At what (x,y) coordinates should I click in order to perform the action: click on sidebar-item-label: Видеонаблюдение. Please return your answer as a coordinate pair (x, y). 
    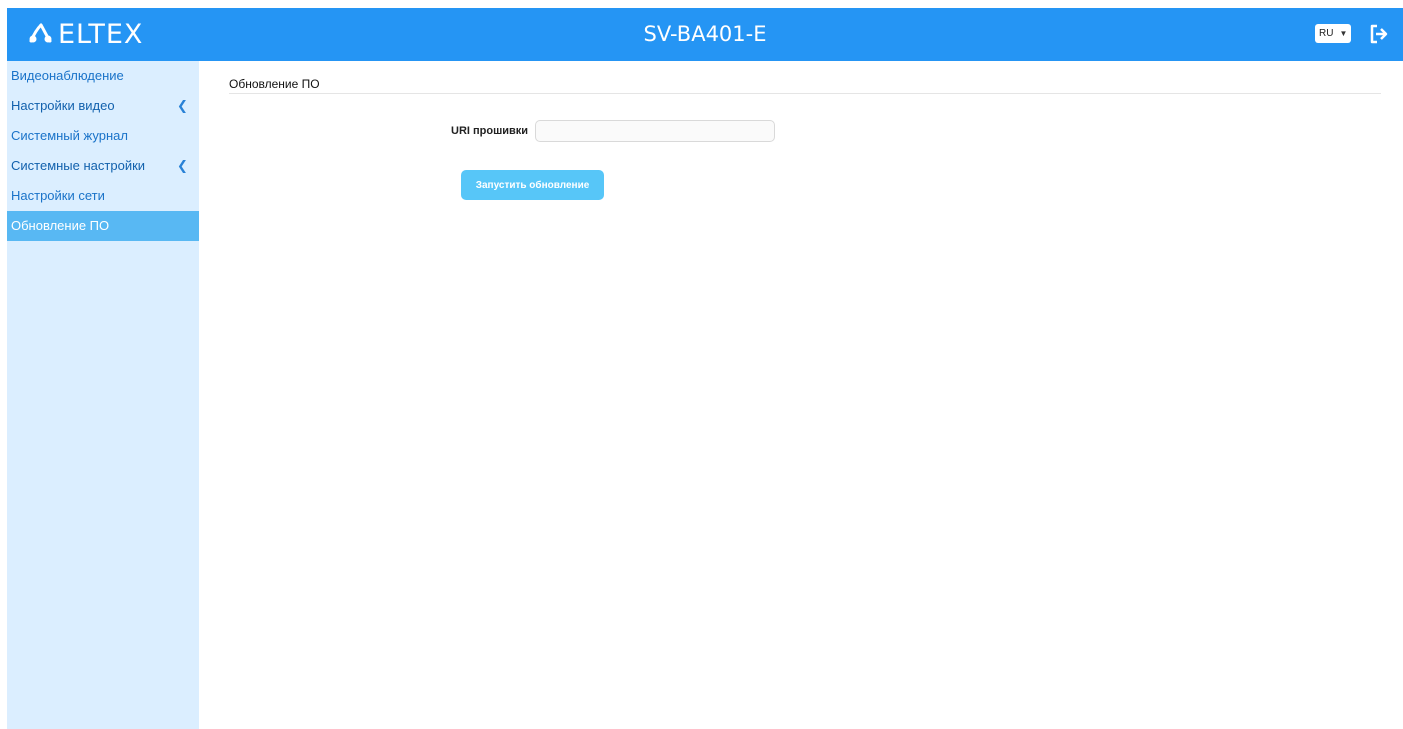
    Looking at the image, I should click on (67, 75).